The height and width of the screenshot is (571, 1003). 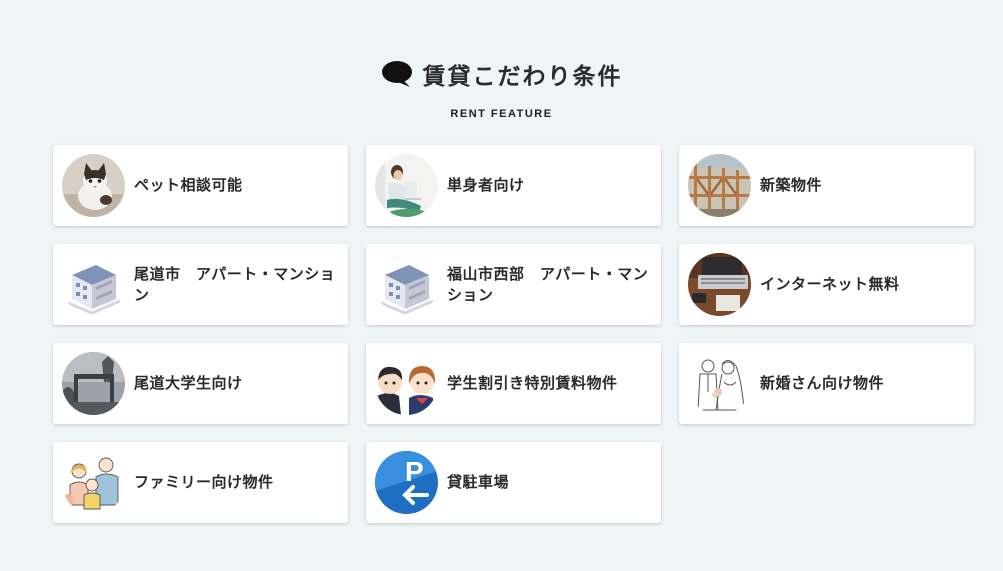 I want to click on section-title: 賃貸こだわり条件, so click(x=522, y=77).